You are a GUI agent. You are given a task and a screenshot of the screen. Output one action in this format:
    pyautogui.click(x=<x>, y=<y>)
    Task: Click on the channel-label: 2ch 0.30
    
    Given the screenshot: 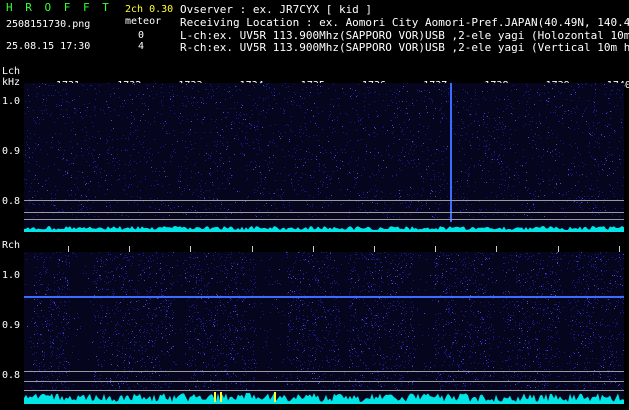 What is the action you would take?
    pyautogui.click(x=149, y=9)
    